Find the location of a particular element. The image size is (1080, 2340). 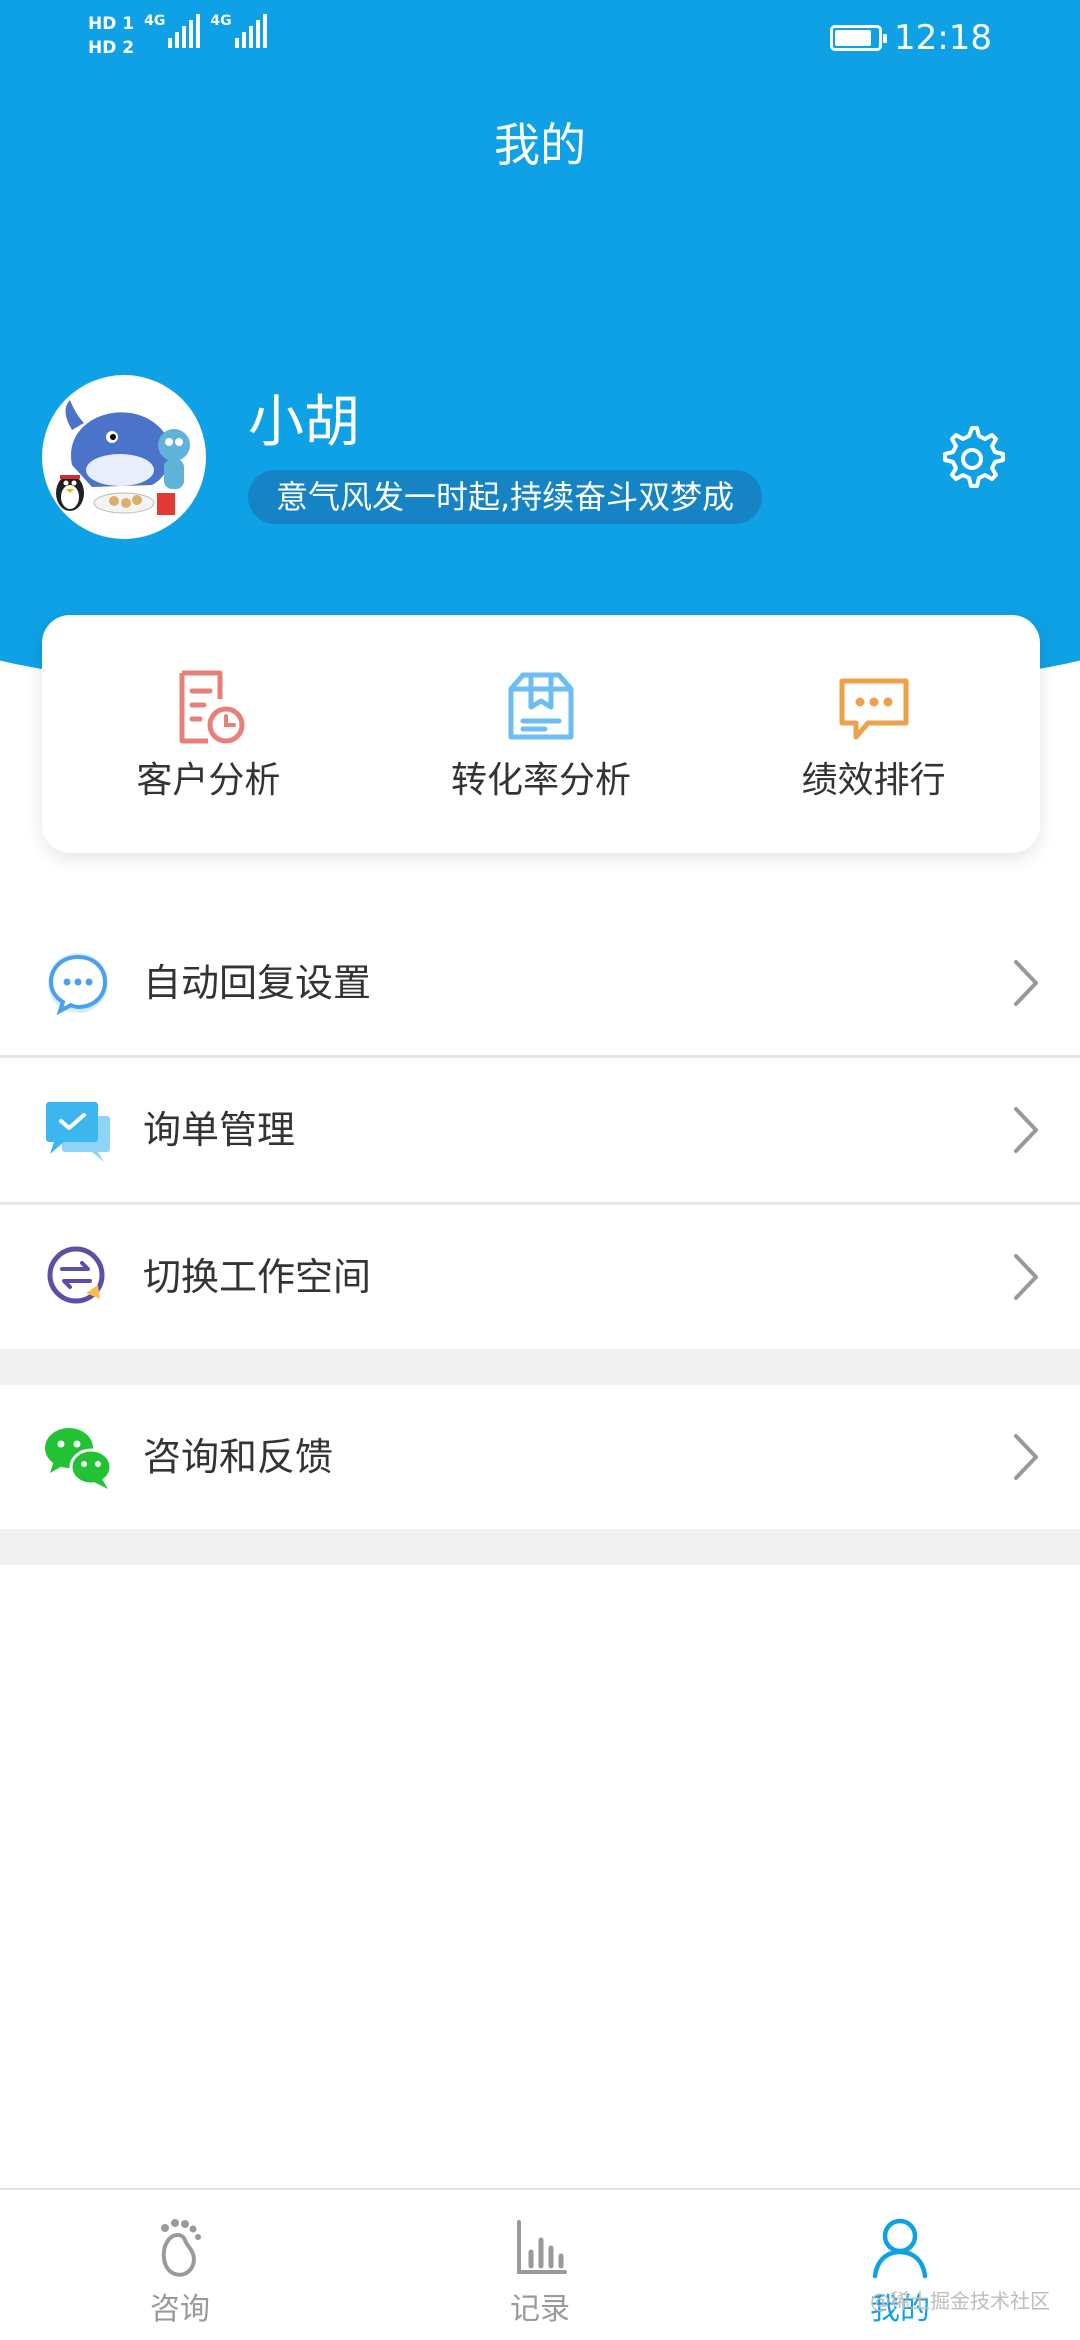

watermark: @稀土掘金技术社区 is located at coordinates (960, 2301).